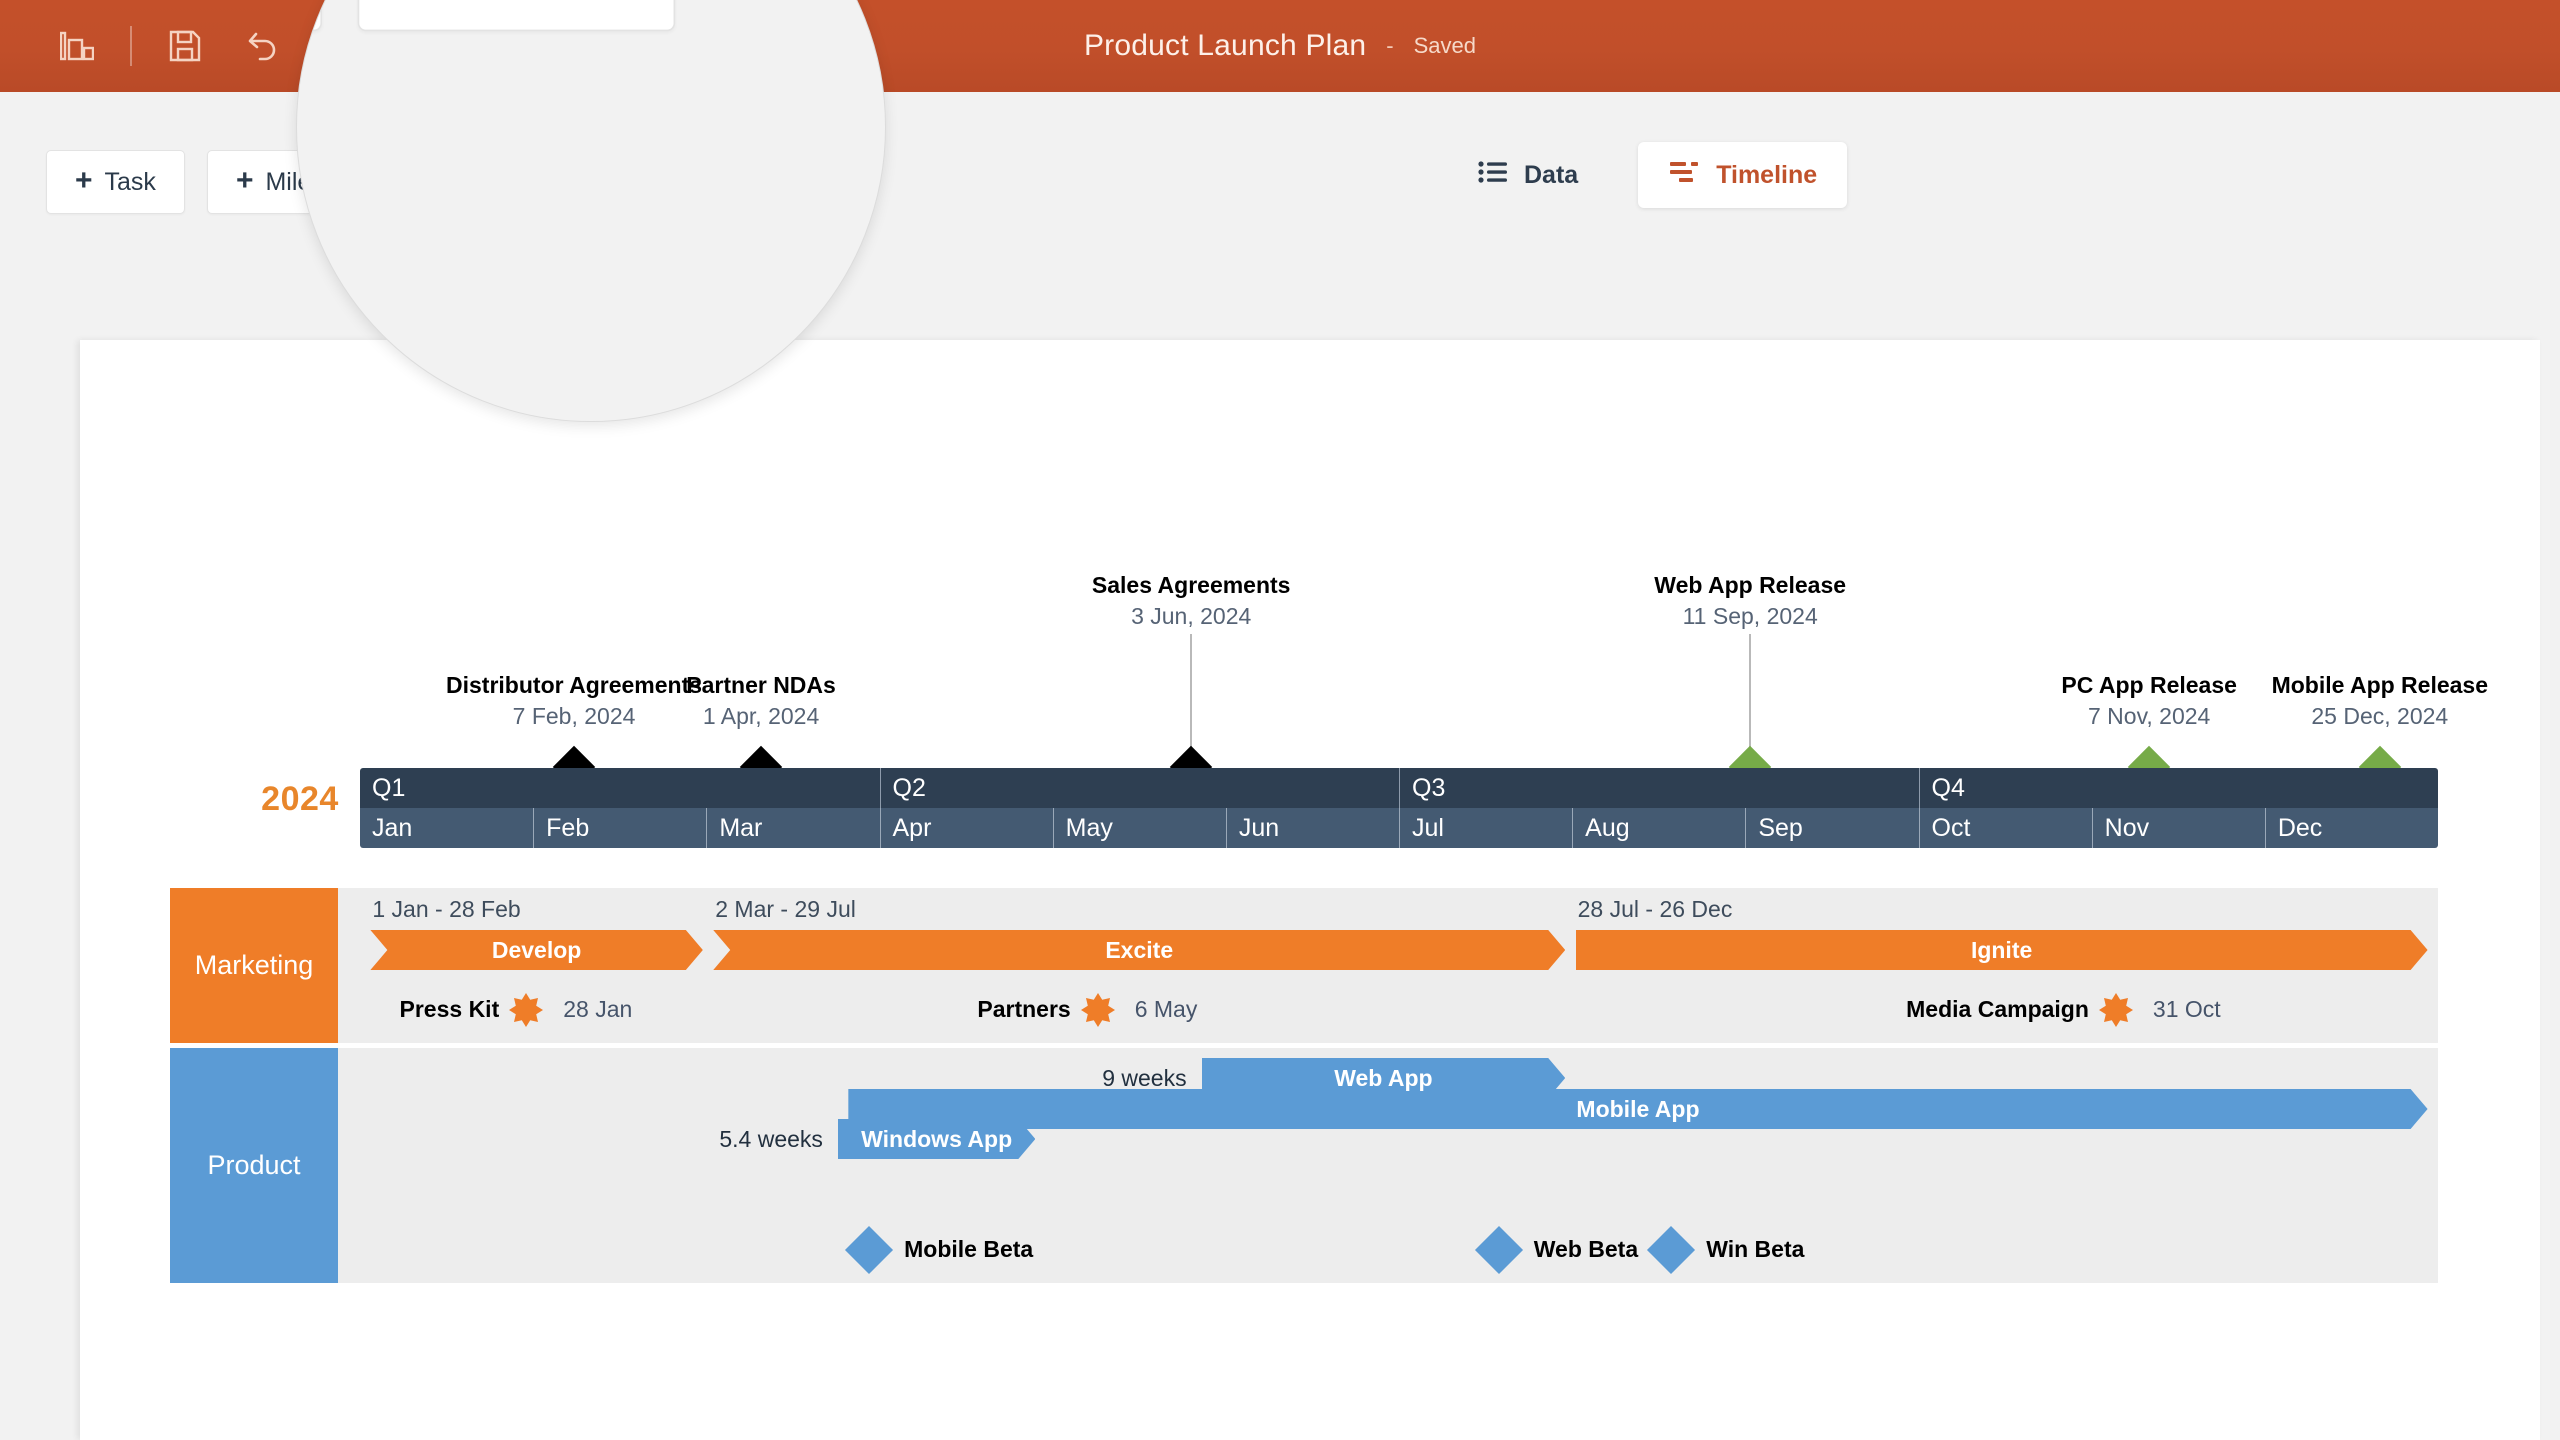 The width and height of the screenshot is (2560, 1440). Describe the element at coordinates (2149, 685) in the screenshot. I see `milestone-name: PC App Release` at that location.